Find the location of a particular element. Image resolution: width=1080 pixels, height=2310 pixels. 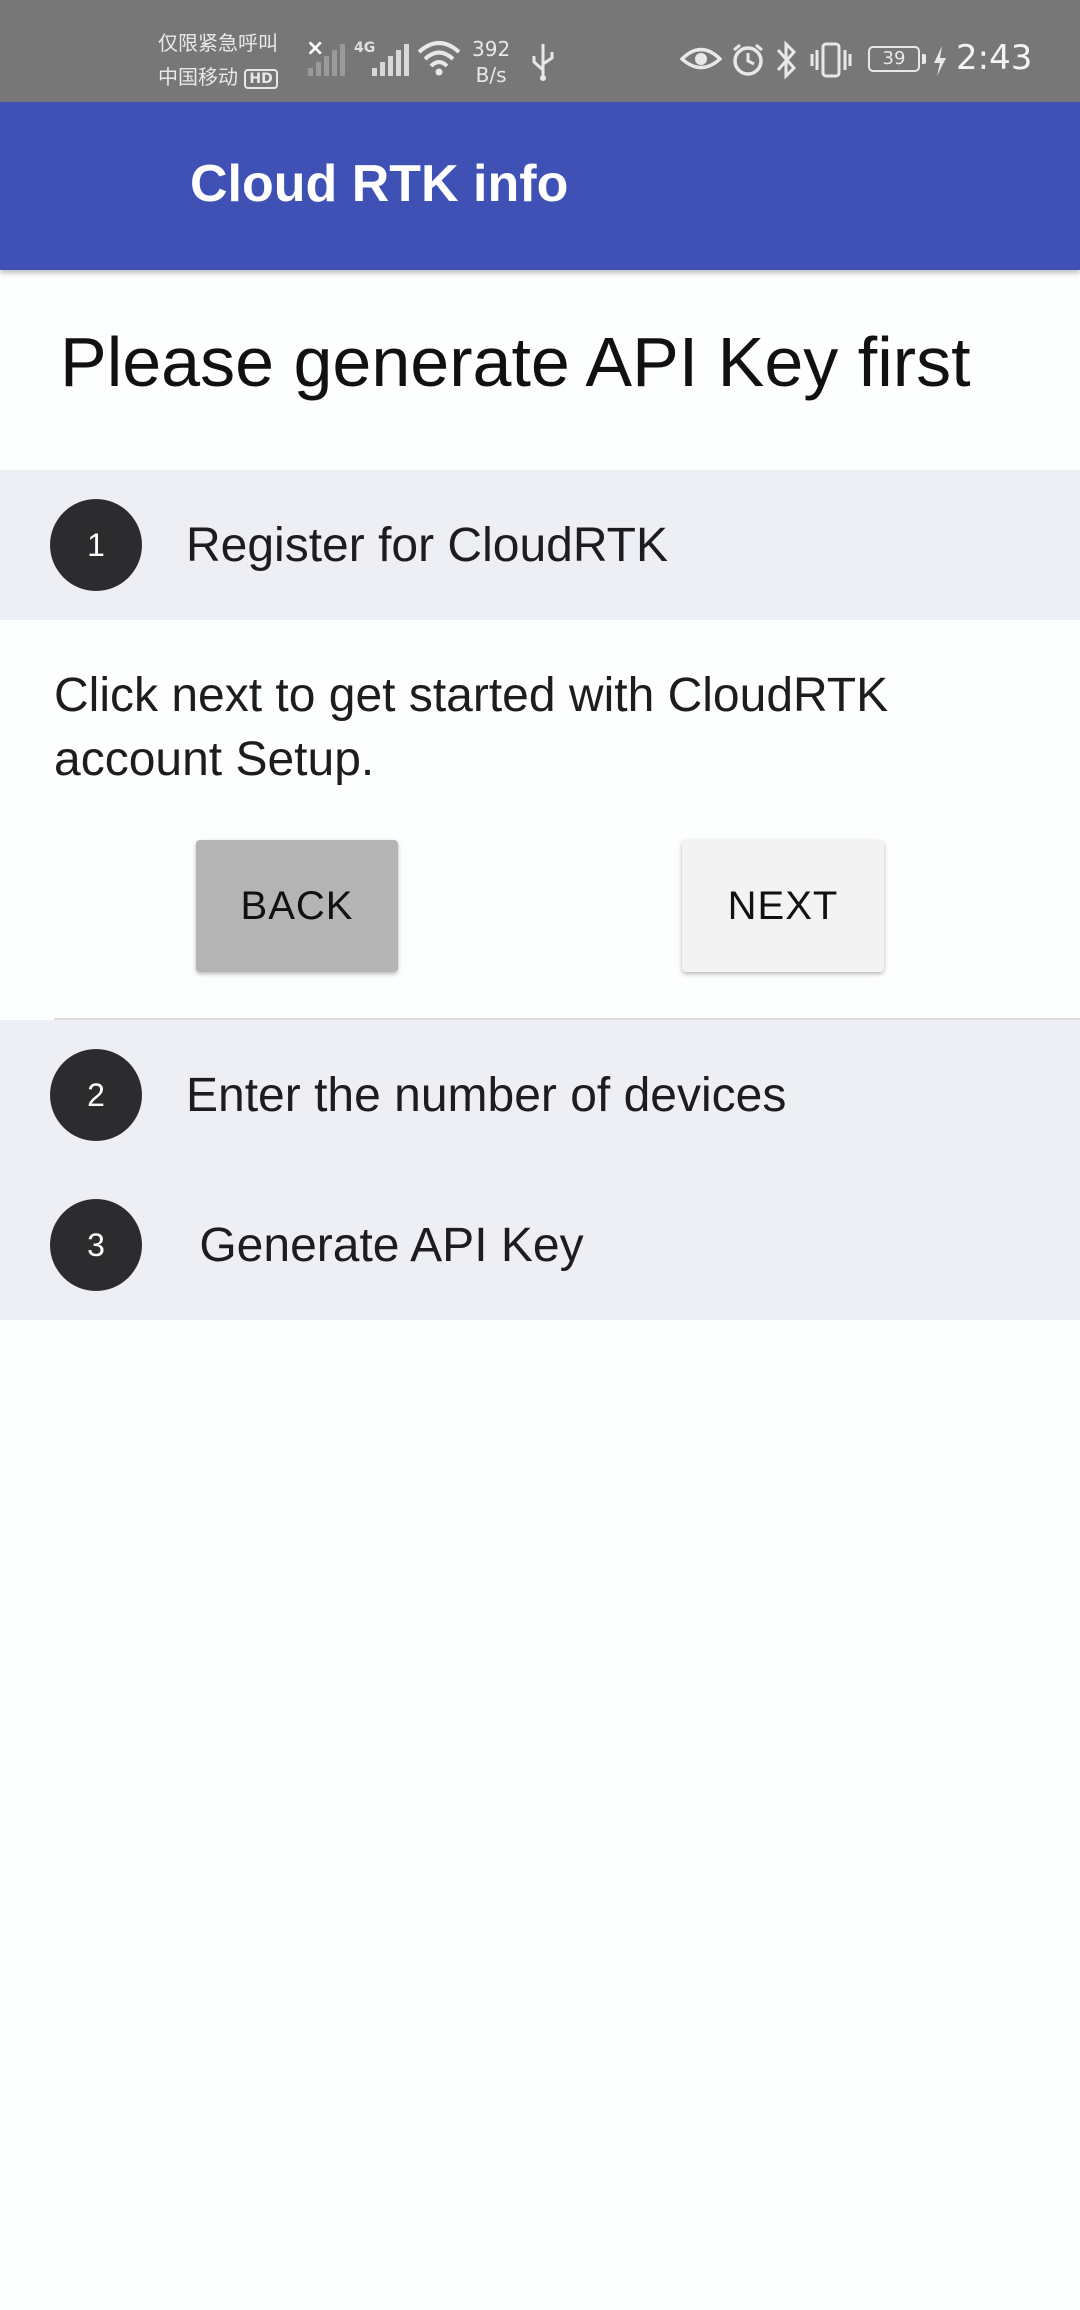

step-3: 3 Generate API Key is located at coordinates (540, 1245).